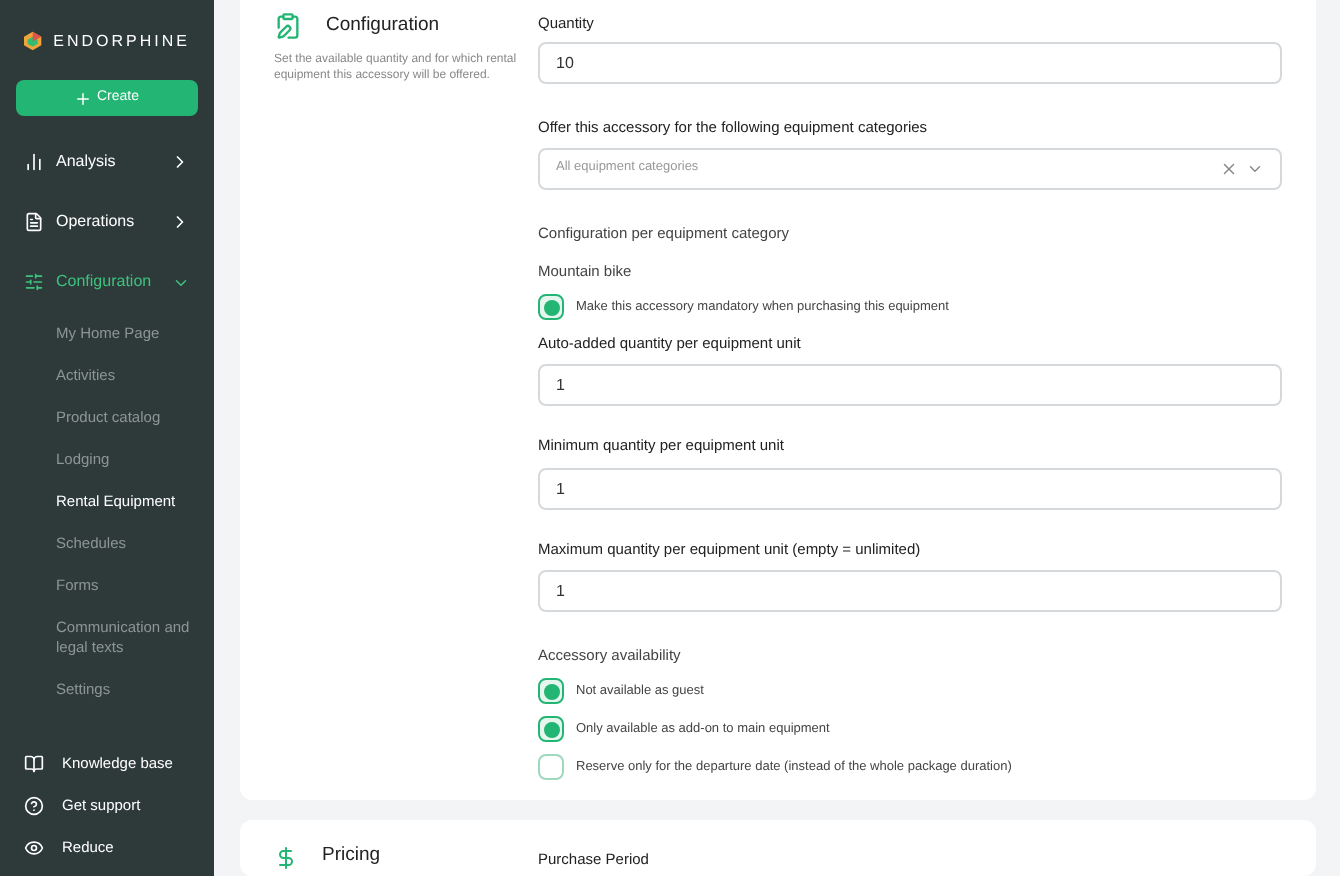  What do you see at coordinates (34, 763) in the screenshot?
I see `book-icon` at bounding box center [34, 763].